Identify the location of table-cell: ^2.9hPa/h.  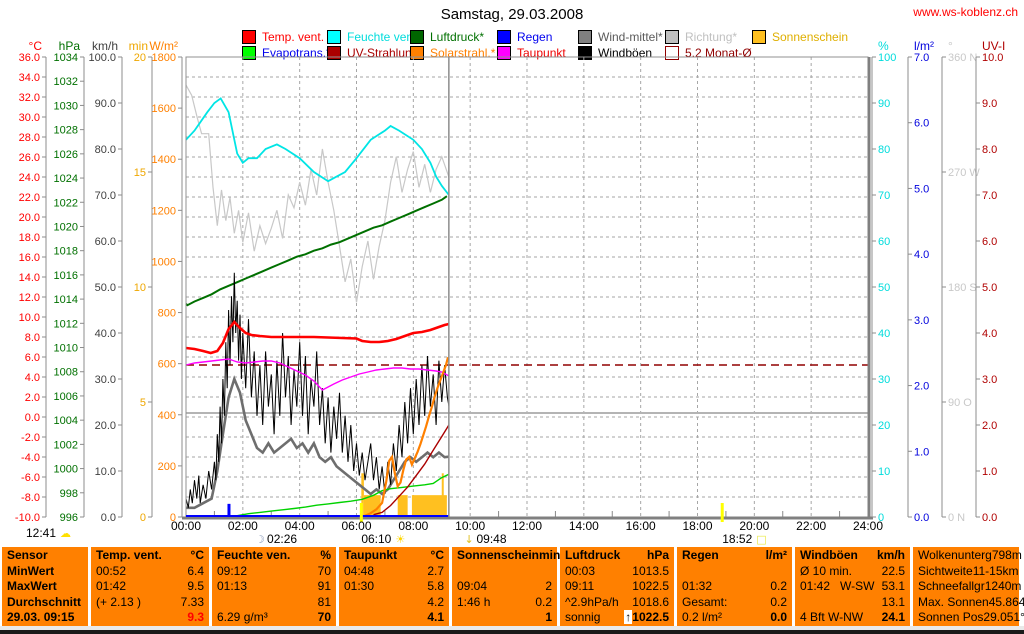
(592, 601).